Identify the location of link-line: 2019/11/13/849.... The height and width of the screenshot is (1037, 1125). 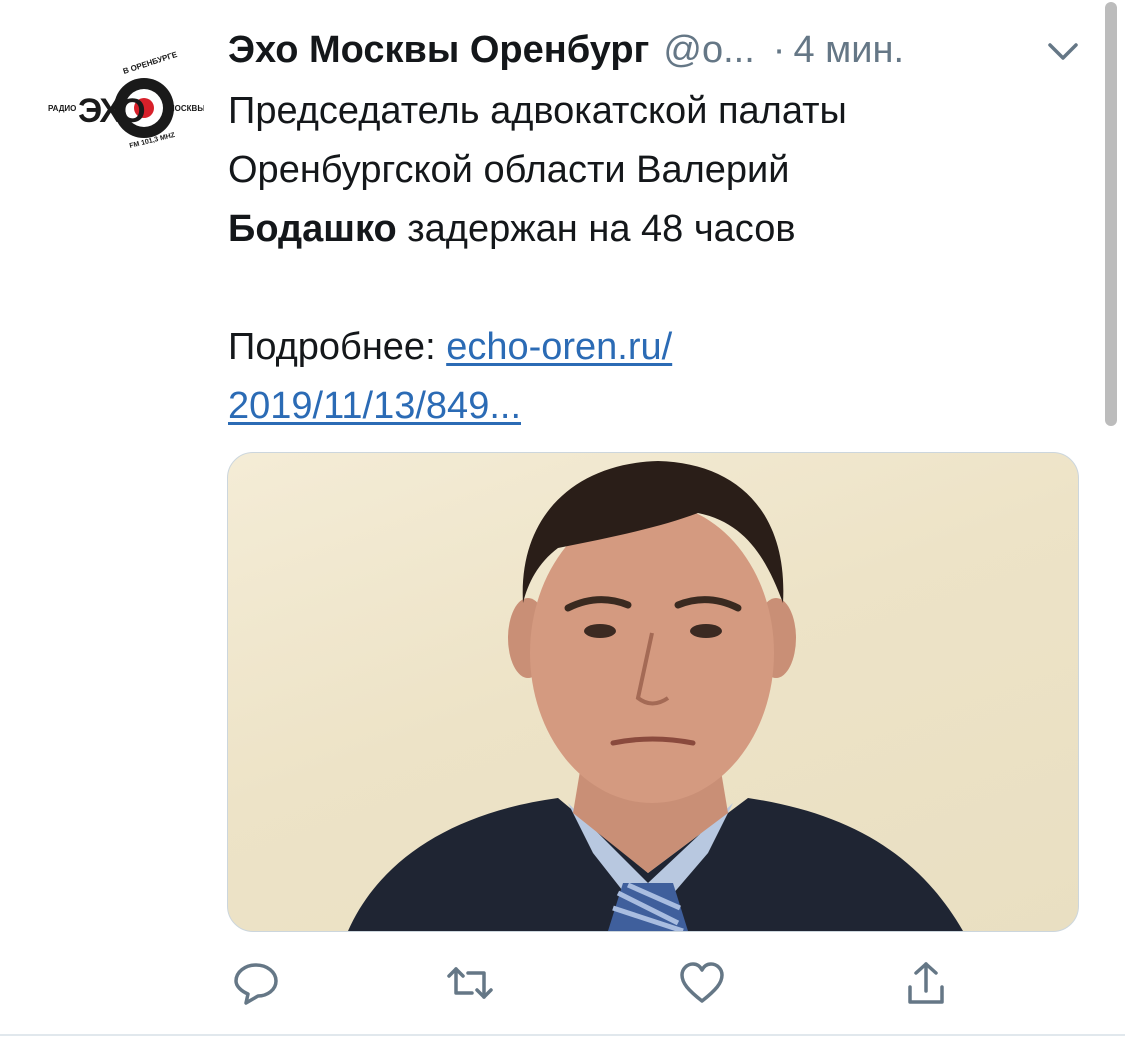
(658, 406).